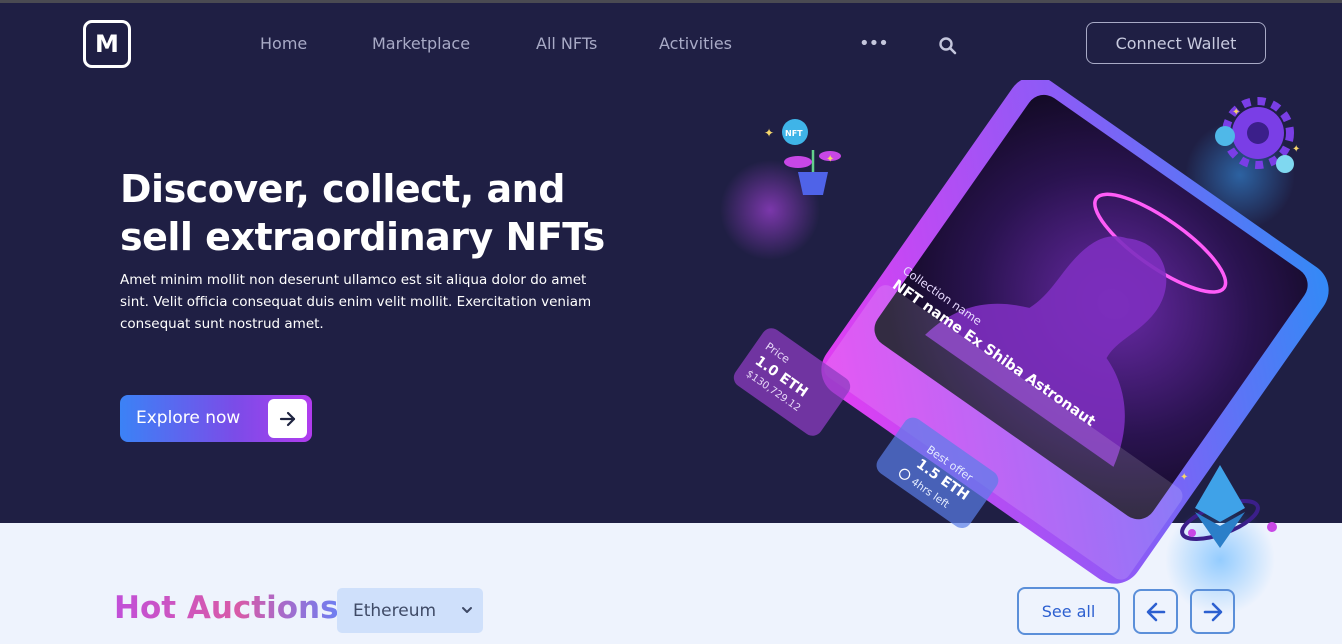 The image size is (1342, 644). I want to click on prev-button, so click(1155, 611).